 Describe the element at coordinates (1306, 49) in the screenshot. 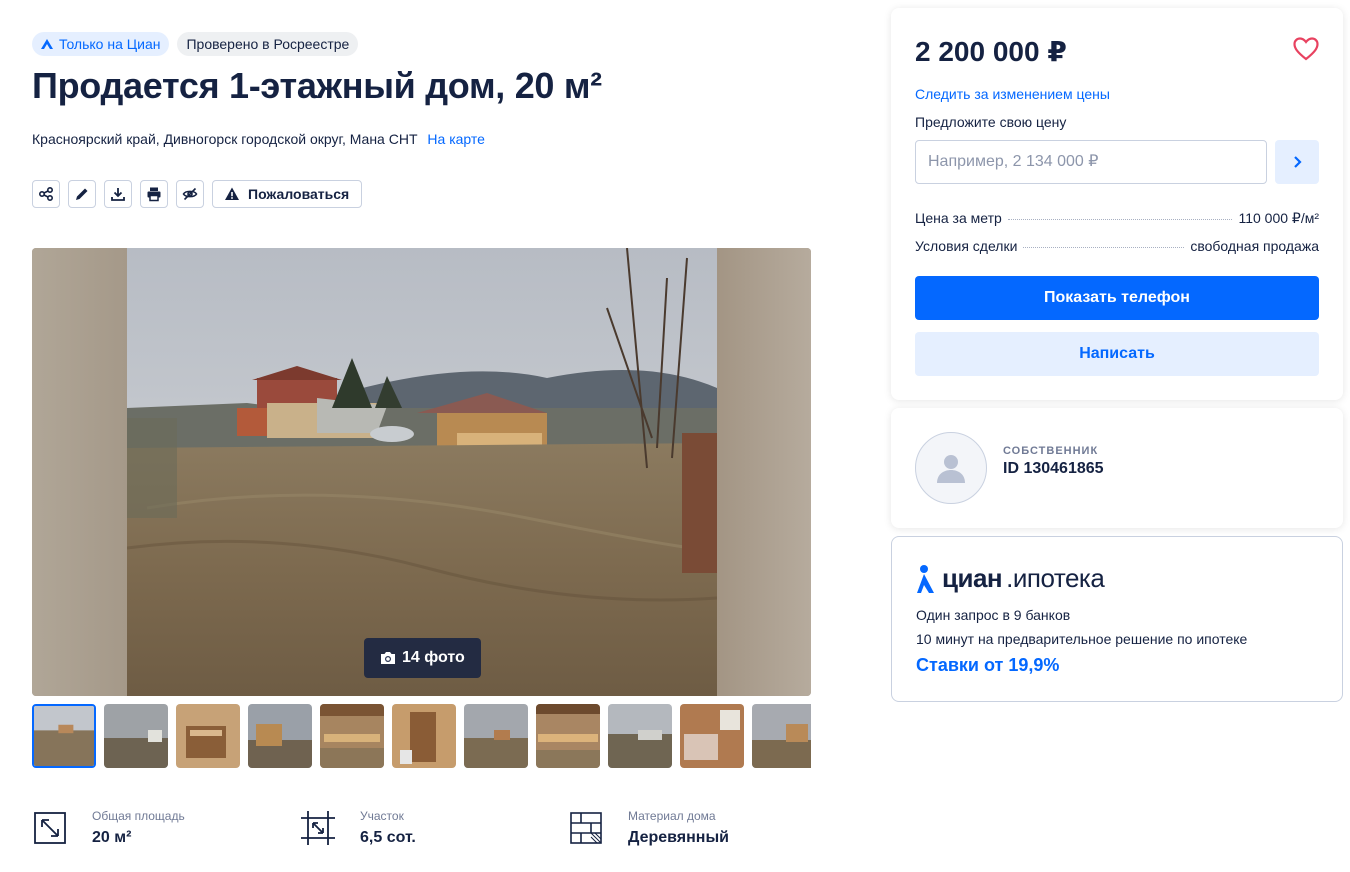

I see `favorite-heart-icon` at that location.